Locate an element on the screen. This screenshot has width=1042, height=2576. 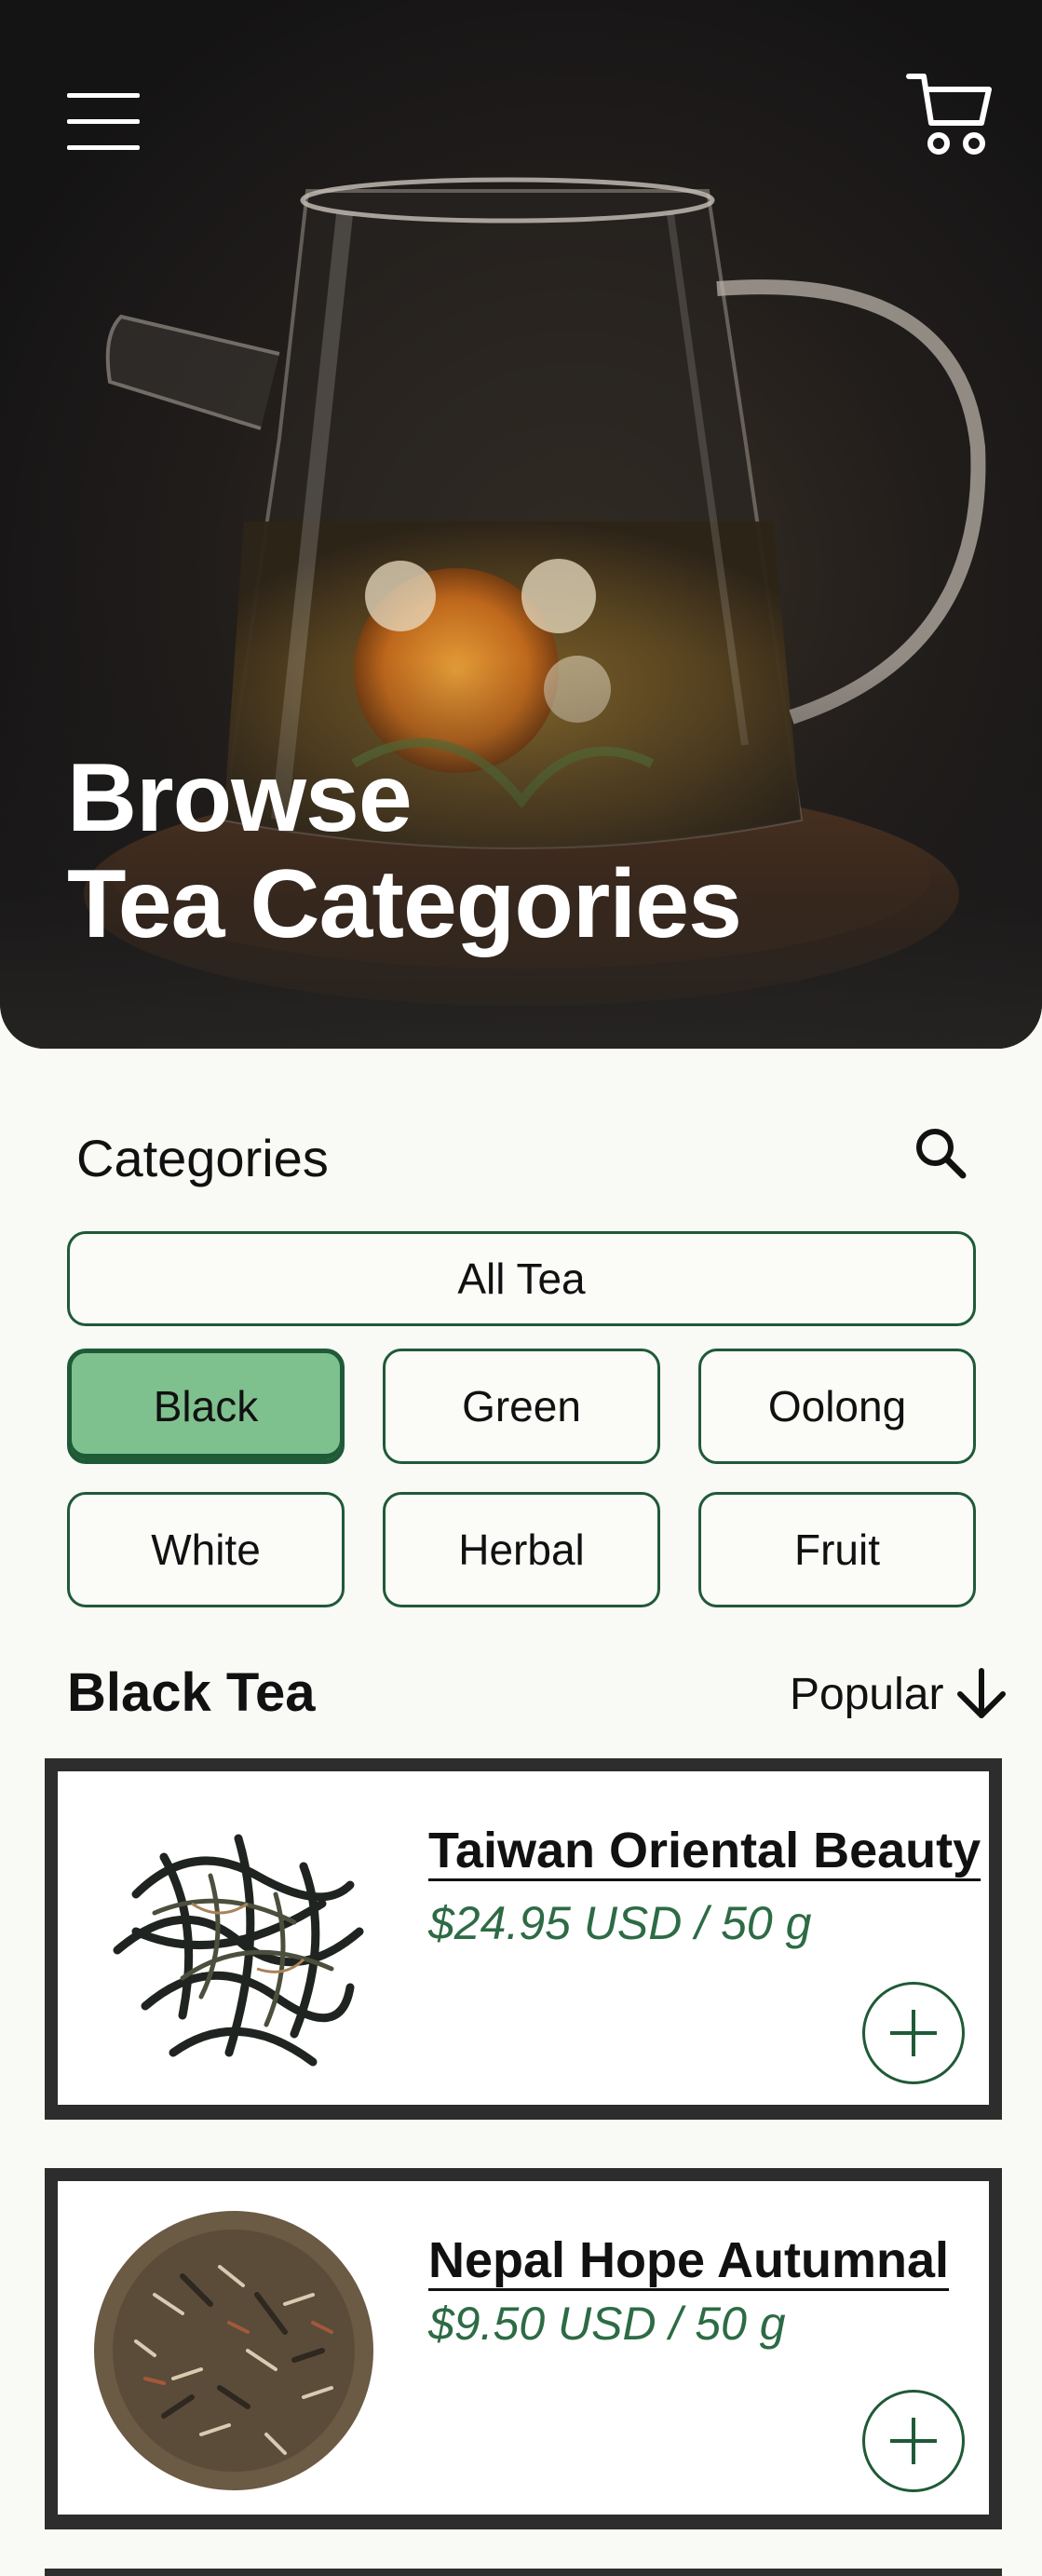
shopping-cart-icon is located at coordinates (949, 114).